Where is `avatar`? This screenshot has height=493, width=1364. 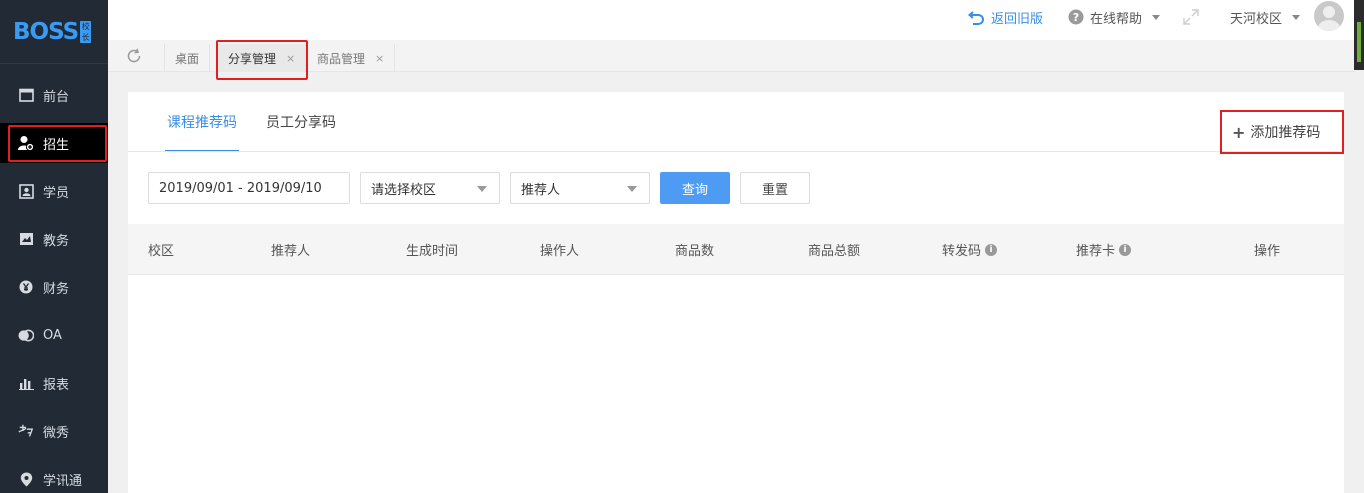 avatar is located at coordinates (1329, 16).